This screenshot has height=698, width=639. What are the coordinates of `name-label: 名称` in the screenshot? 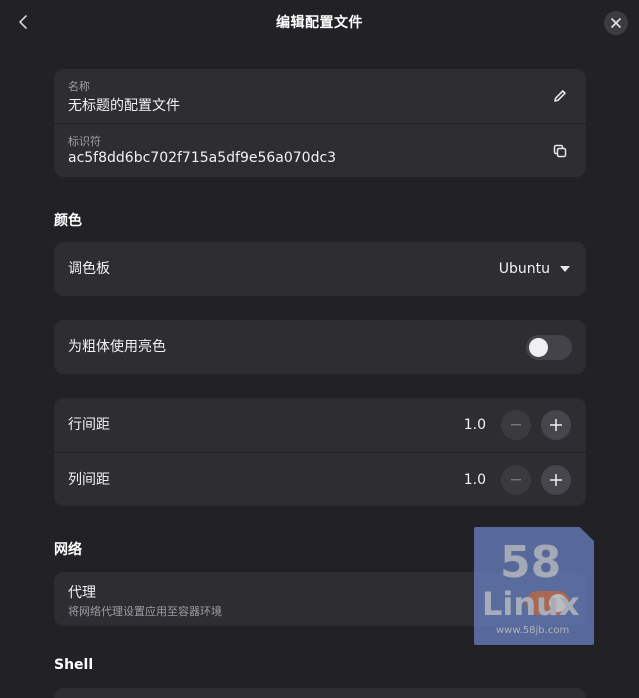 It's located at (79, 86).